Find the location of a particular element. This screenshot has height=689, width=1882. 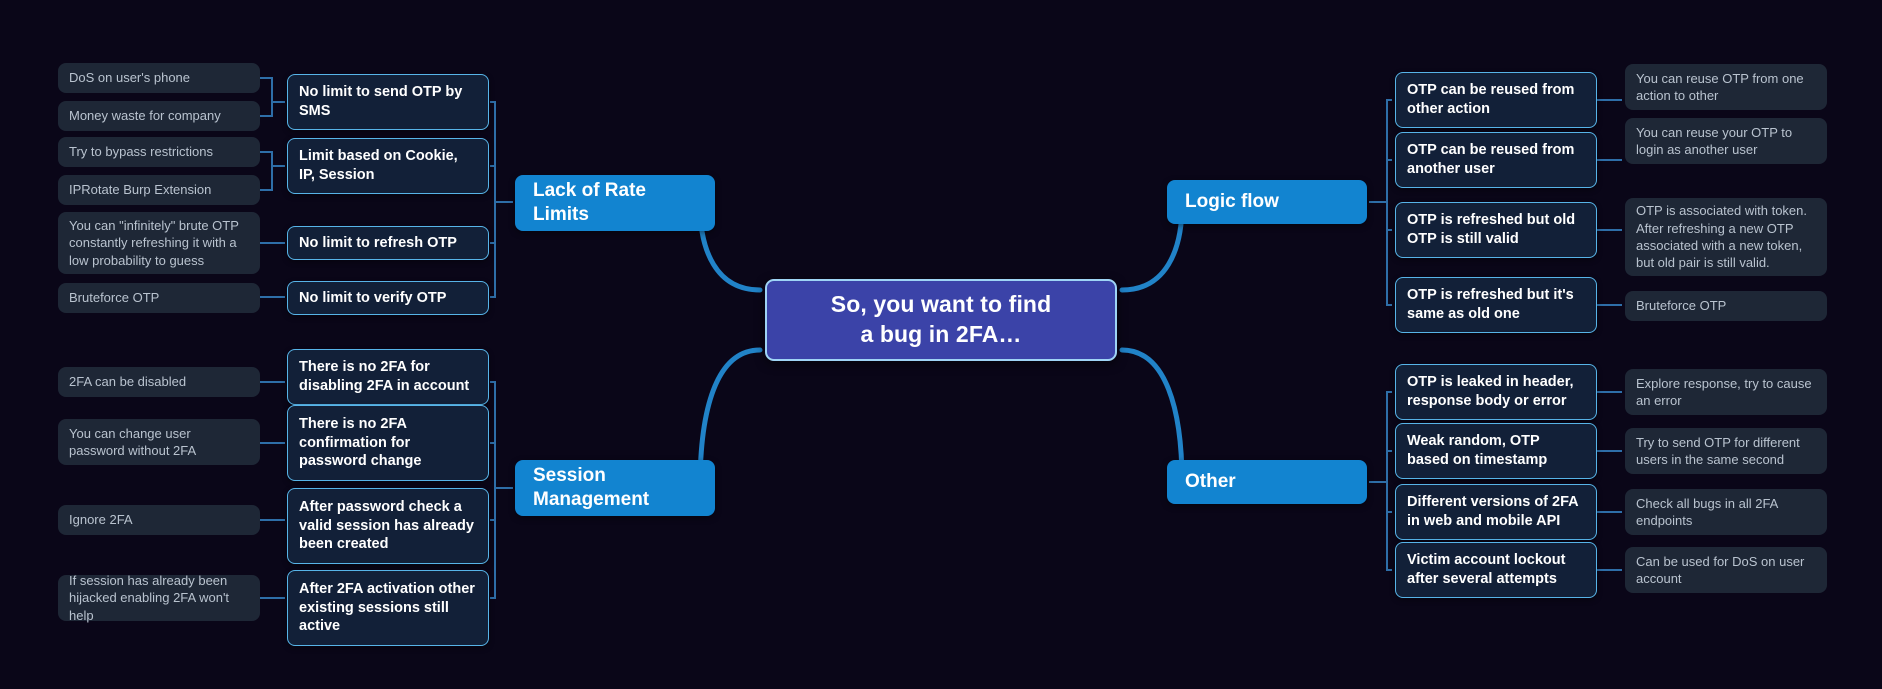

note-try-to-bypass-restrictions: Try to bypass restrictions is located at coordinates (159, 152).